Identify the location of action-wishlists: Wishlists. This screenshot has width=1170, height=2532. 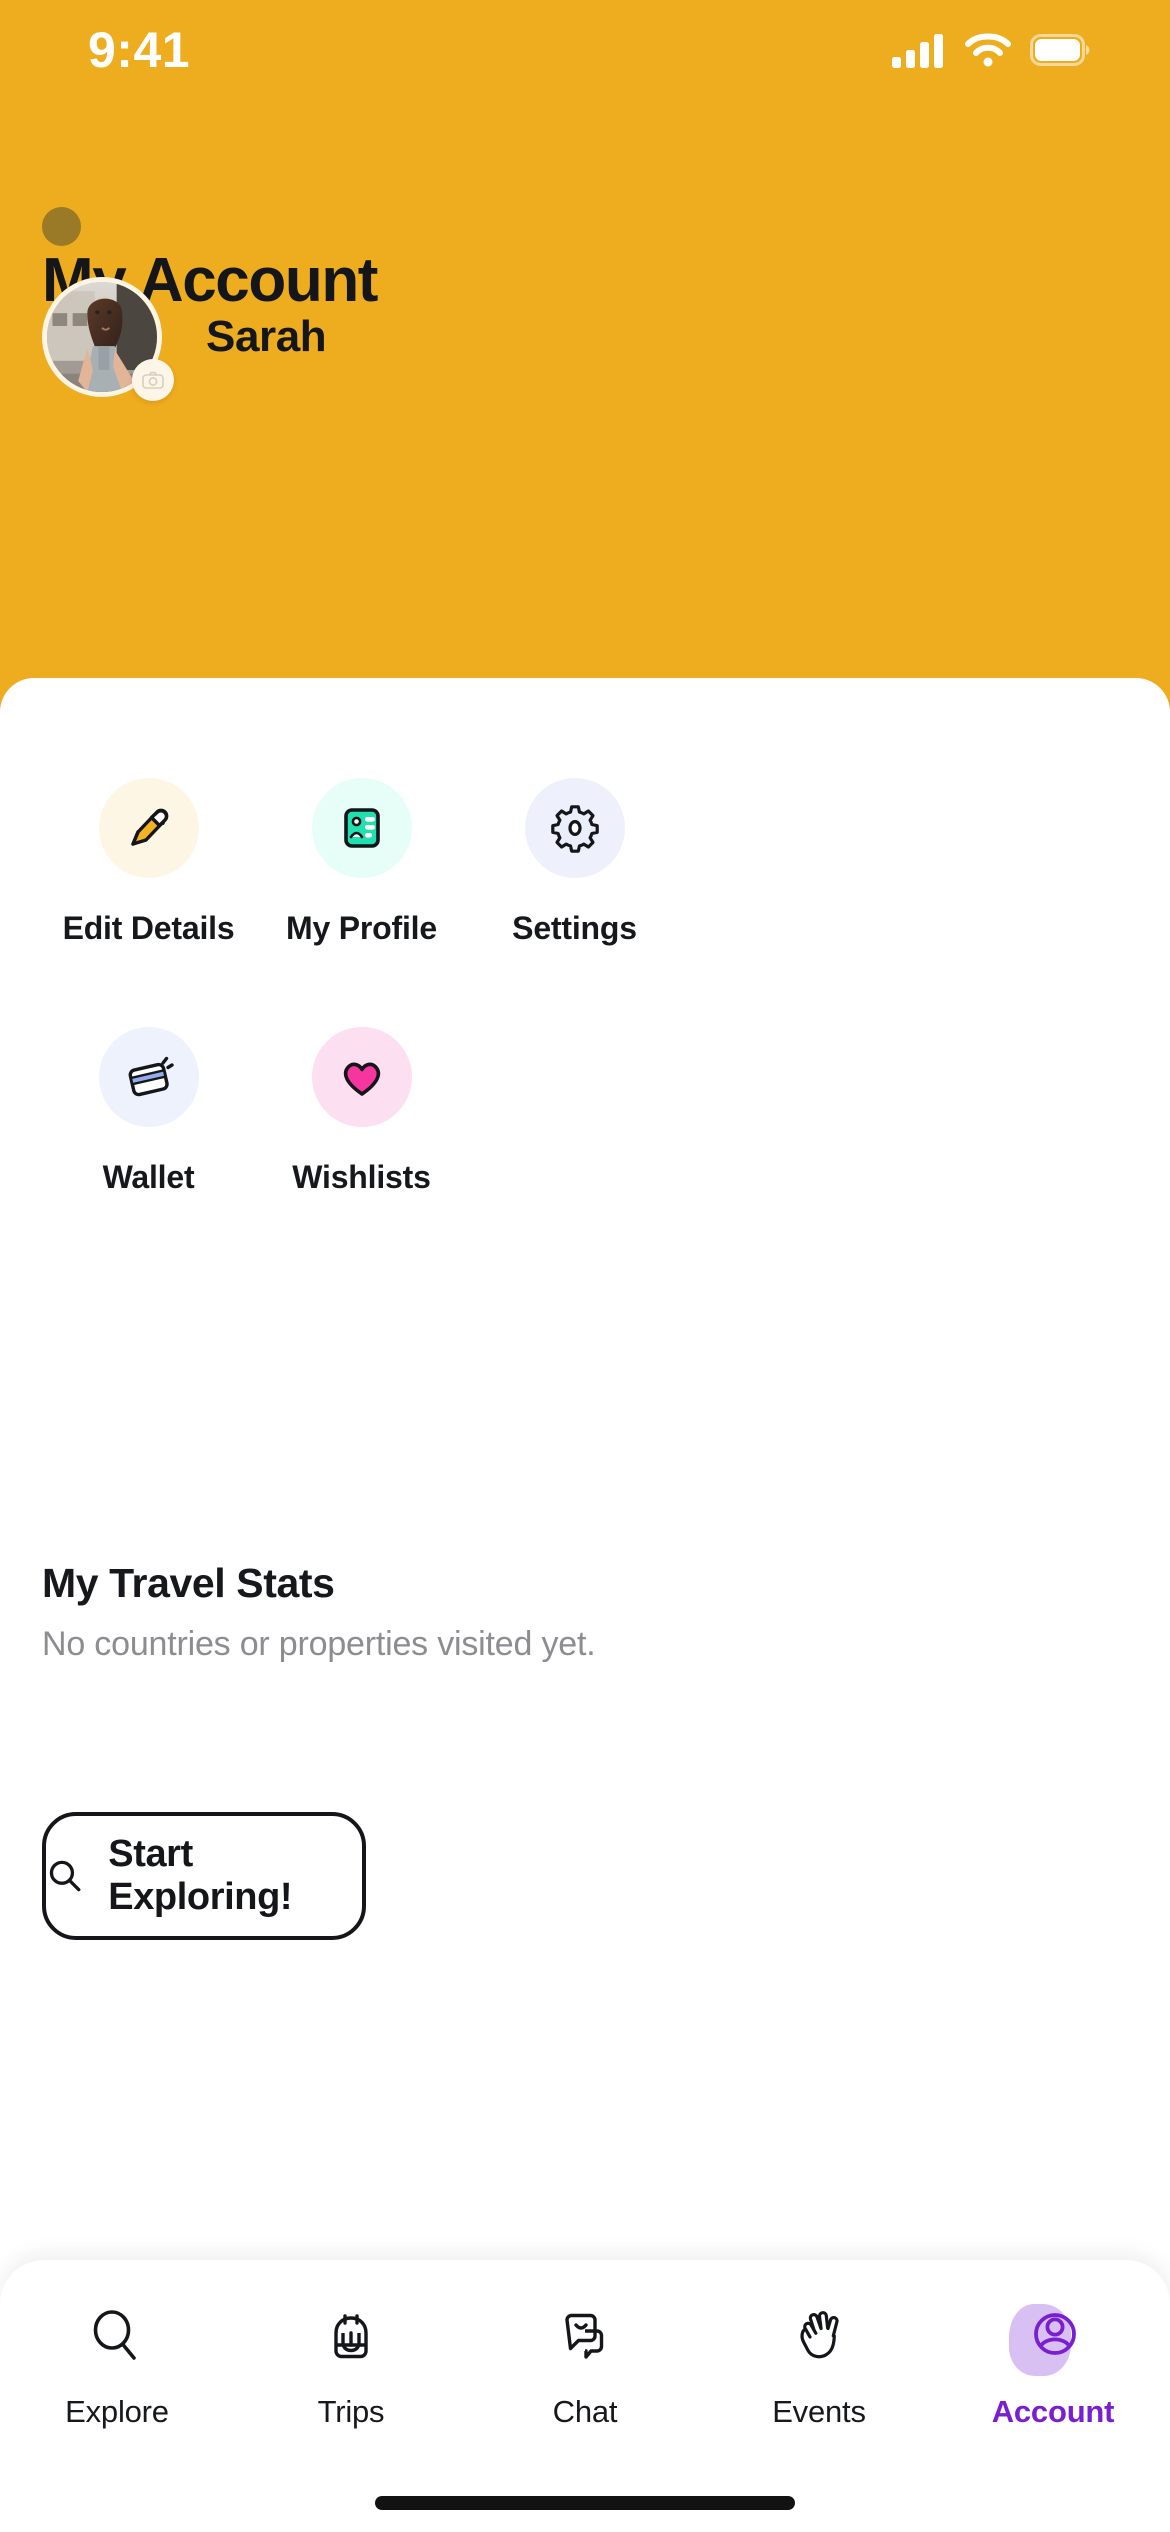
(361, 1111).